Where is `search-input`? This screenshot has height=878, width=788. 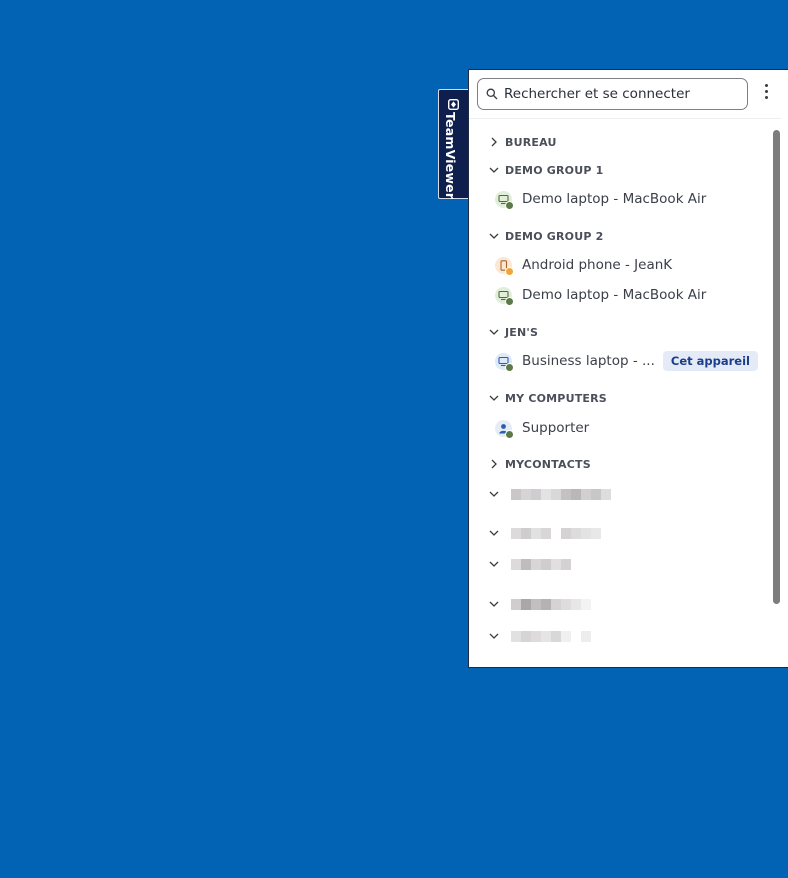
search-input is located at coordinates (622, 94).